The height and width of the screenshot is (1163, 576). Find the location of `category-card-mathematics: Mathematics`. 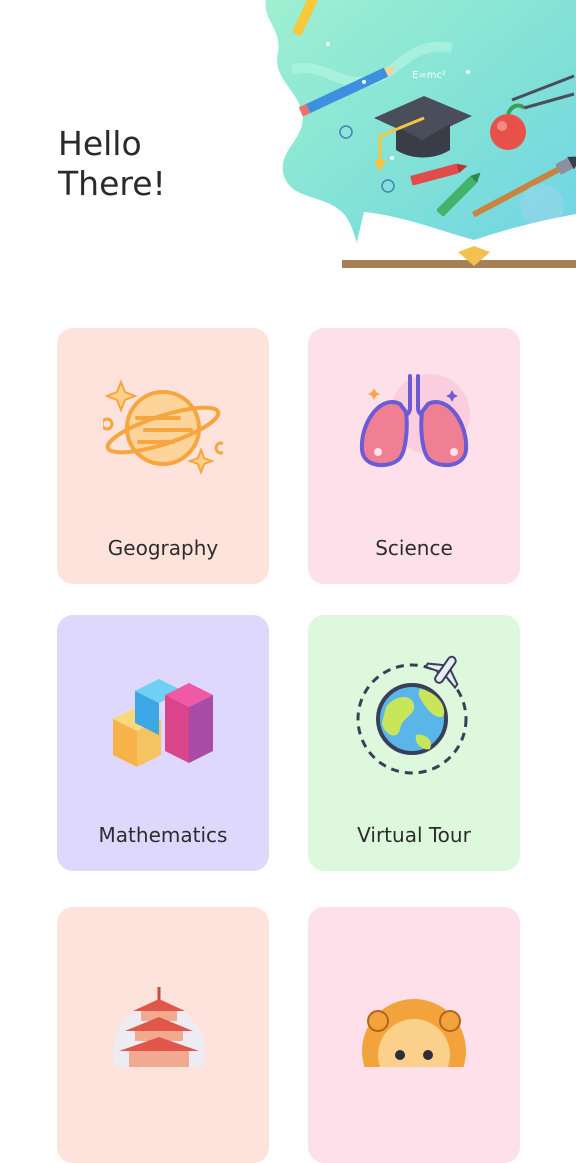

category-card-mathematics: Mathematics is located at coordinates (163, 743).